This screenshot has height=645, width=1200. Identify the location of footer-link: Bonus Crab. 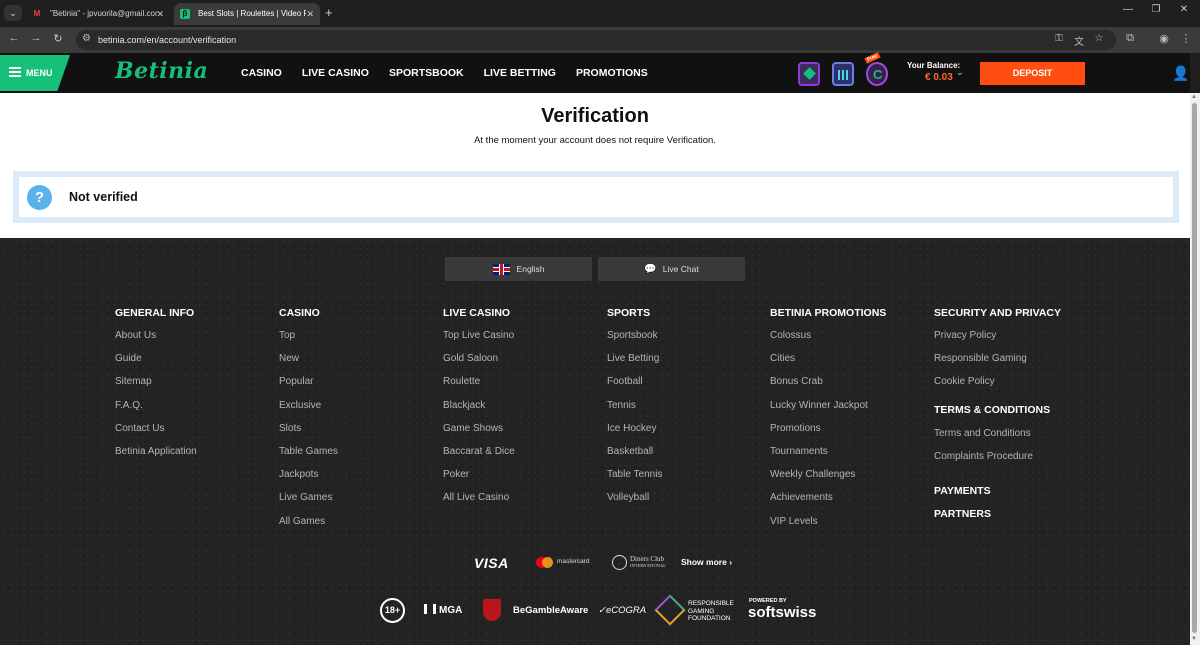
(828, 387).